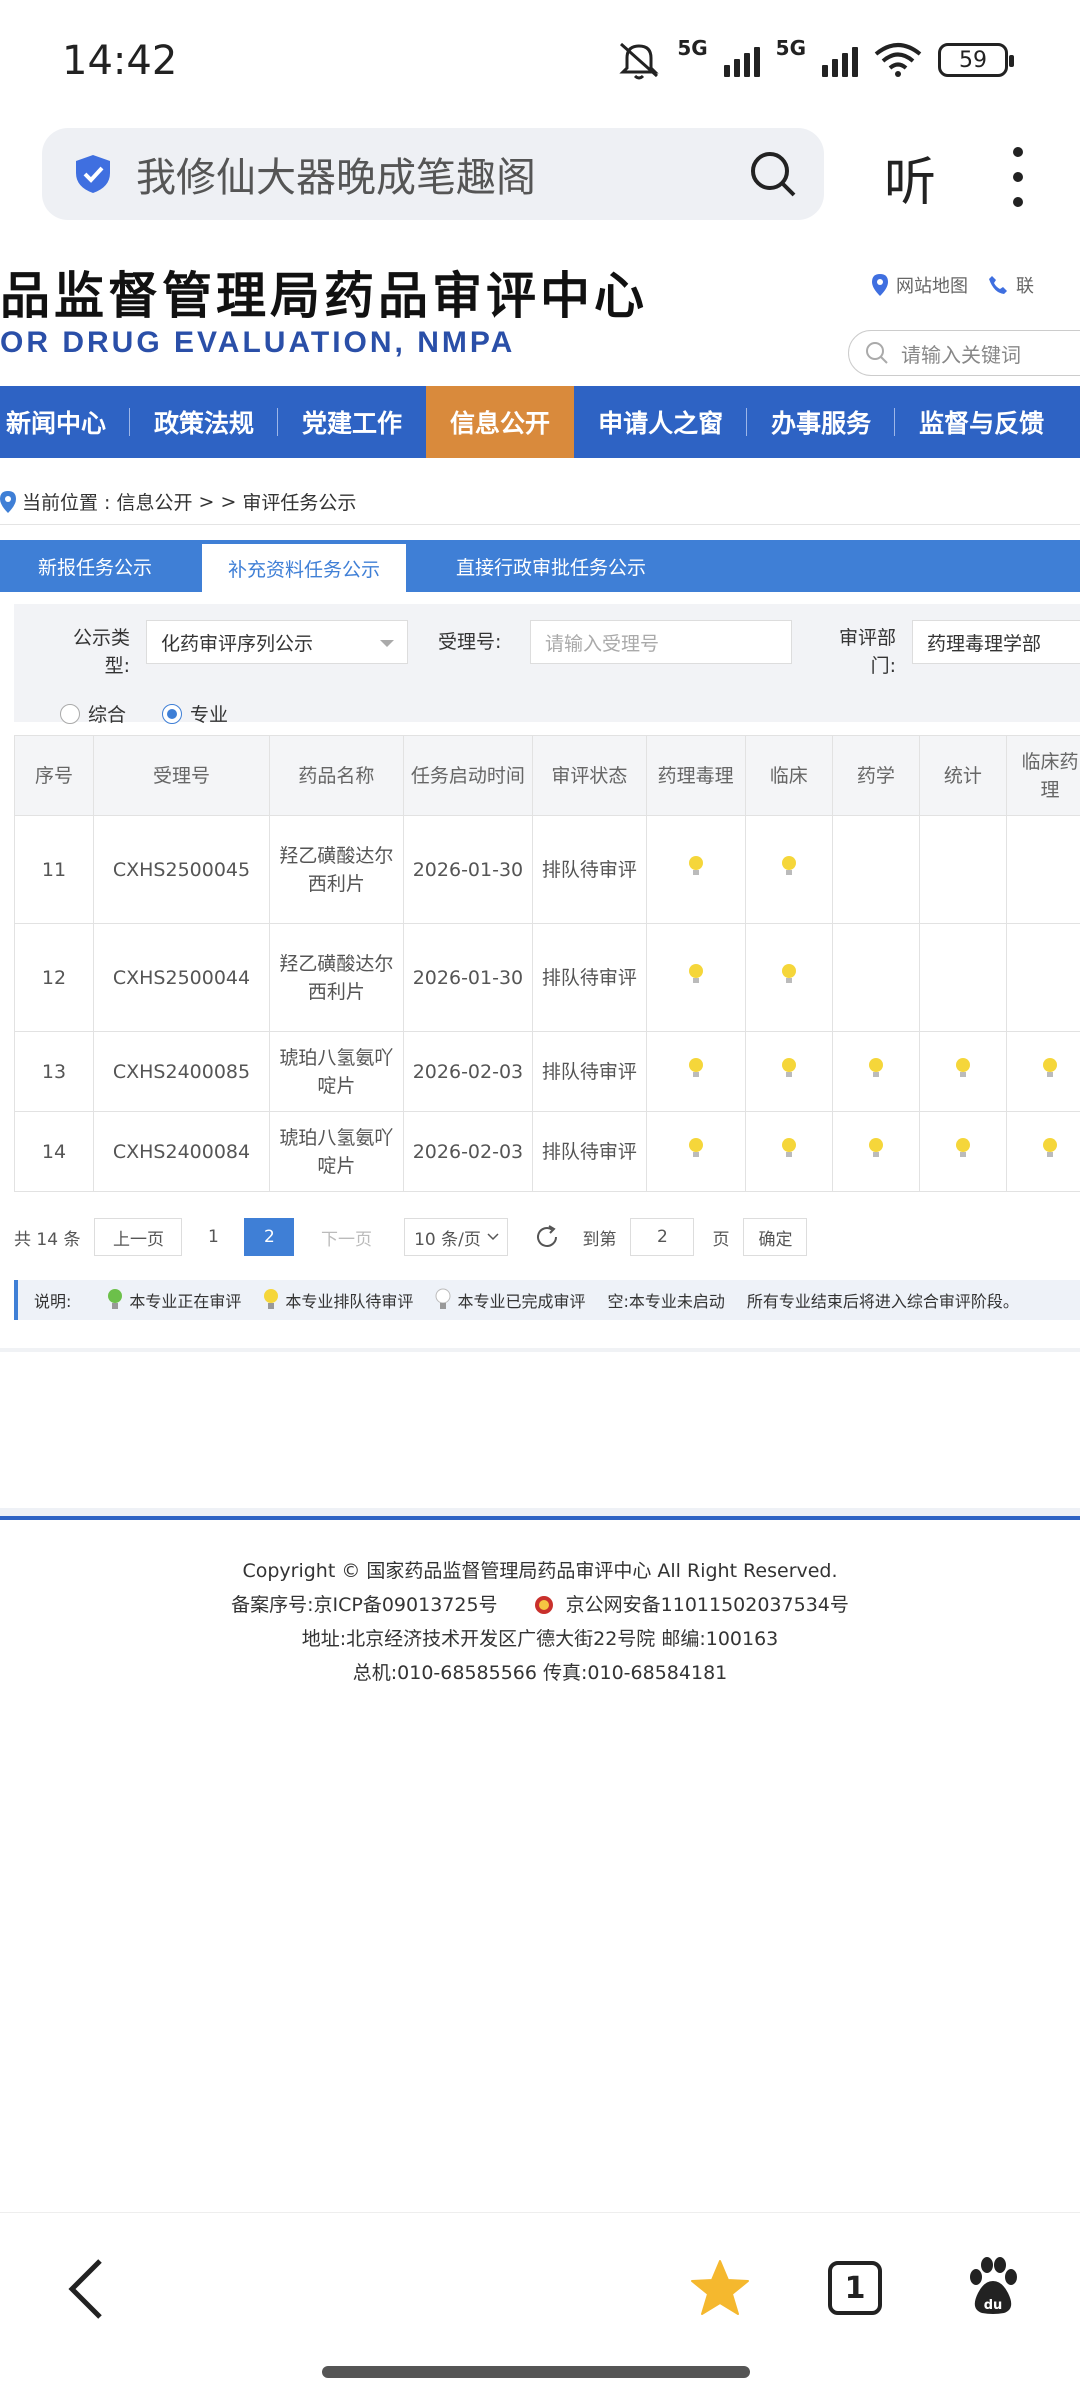  I want to click on header-status: 审评状态, so click(589, 775).